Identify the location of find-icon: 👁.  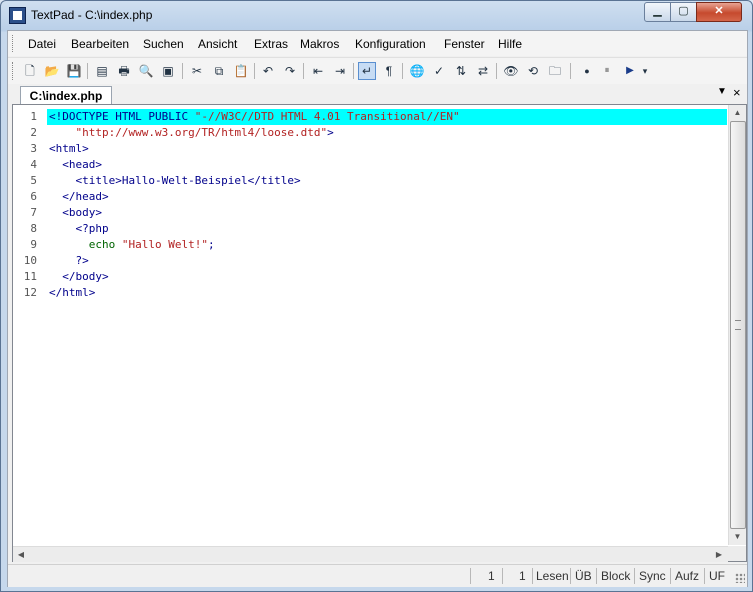
(511, 71).